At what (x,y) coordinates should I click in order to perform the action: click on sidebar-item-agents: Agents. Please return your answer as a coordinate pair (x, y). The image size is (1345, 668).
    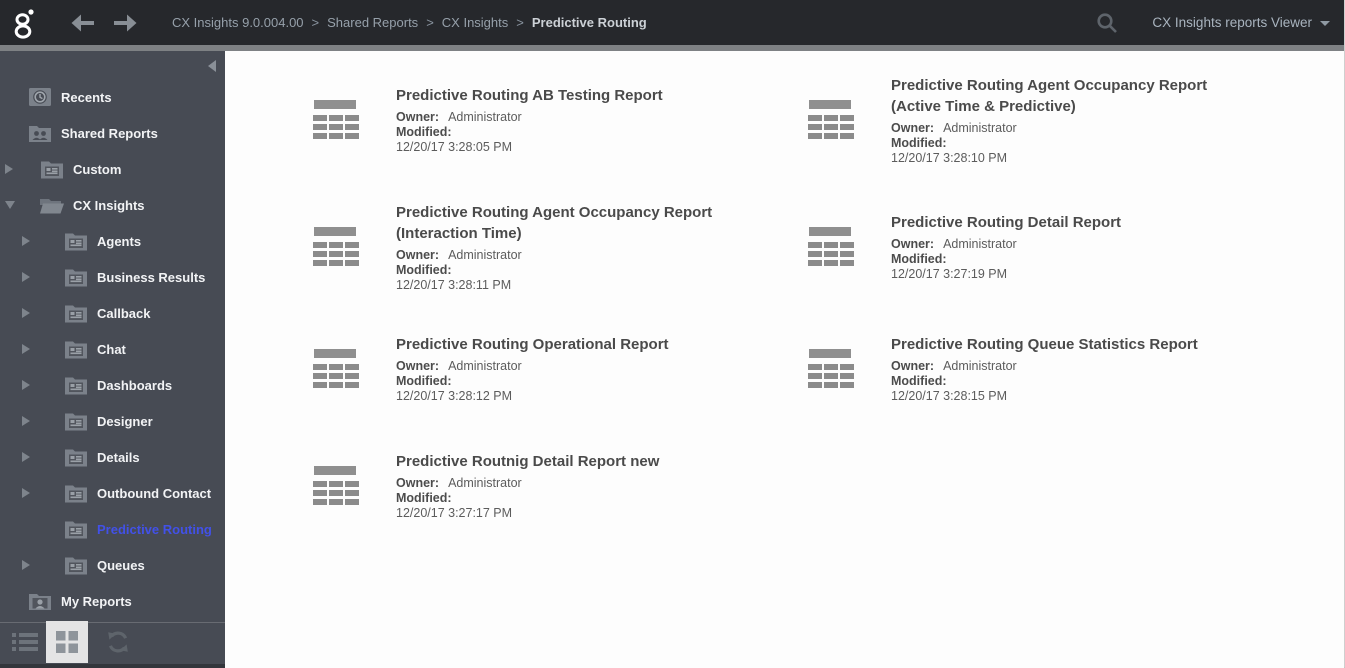
    Looking at the image, I should click on (112, 241).